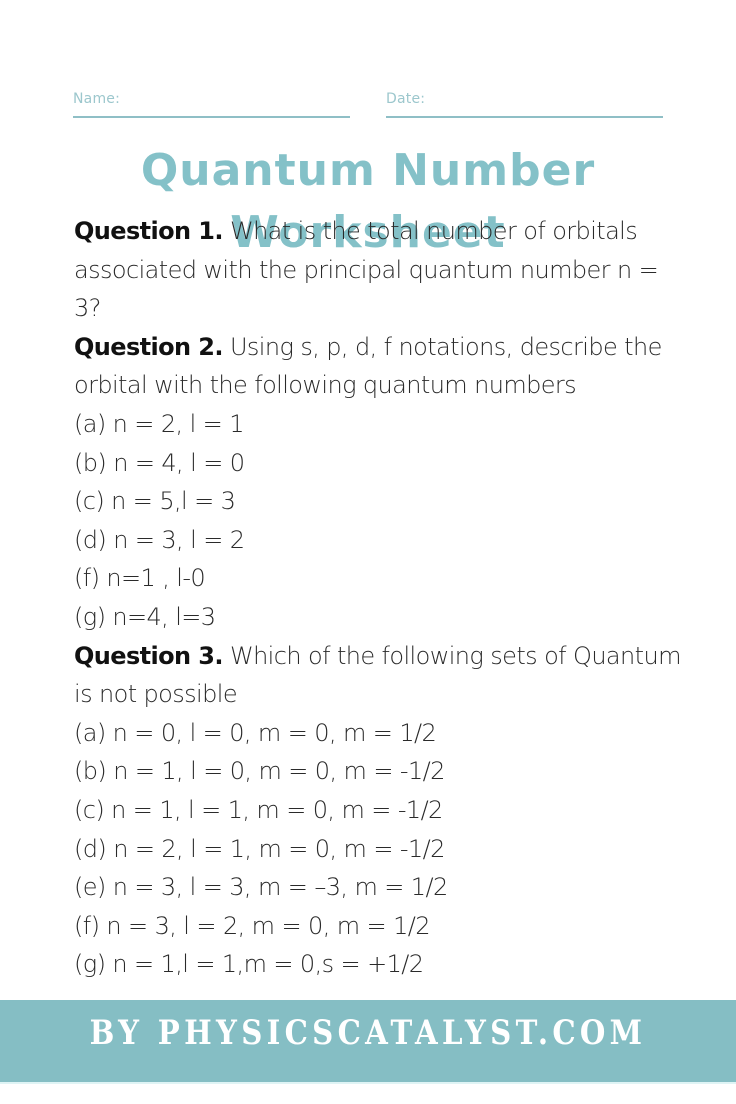 This screenshot has height=1104, width=736. What do you see at coordinates (155, 501) in the screenshot?
I see `option-item: (c) n = 5,l = 3` at bounding box center [155, 501].